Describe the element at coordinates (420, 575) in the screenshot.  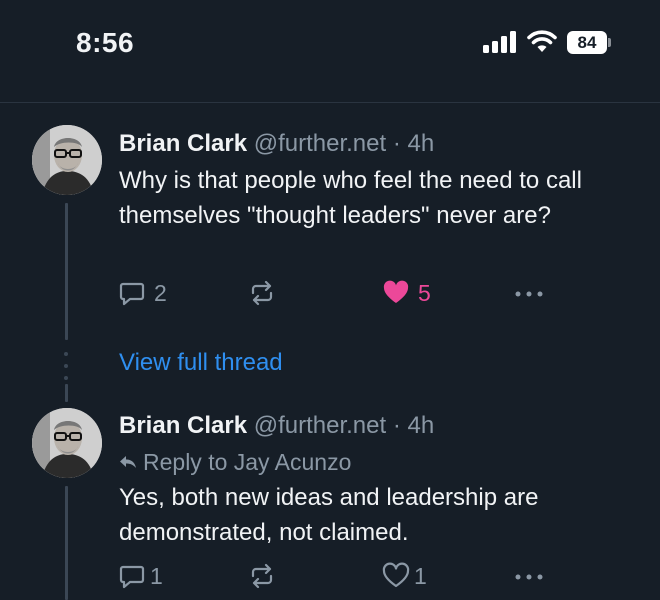
I see `like-count: 1` at that location.